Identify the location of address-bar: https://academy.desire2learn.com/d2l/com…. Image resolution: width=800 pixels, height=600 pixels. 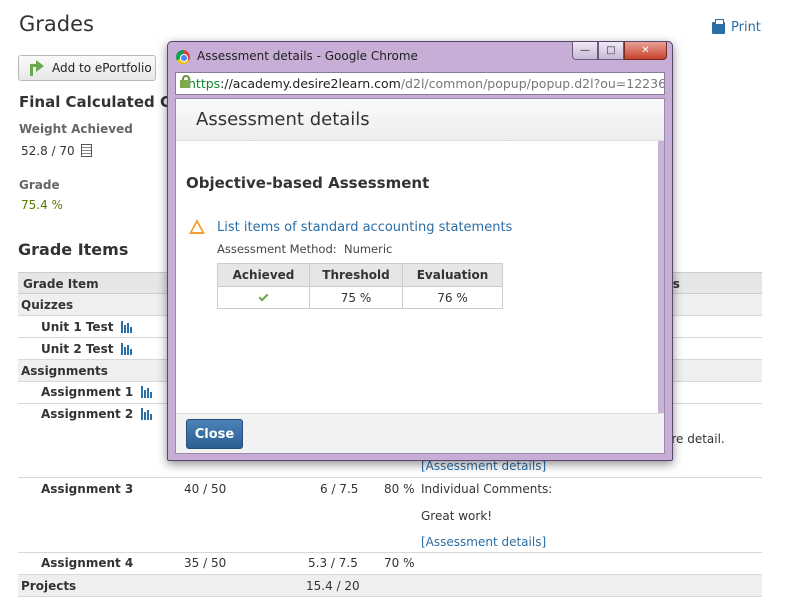
(420, 83).